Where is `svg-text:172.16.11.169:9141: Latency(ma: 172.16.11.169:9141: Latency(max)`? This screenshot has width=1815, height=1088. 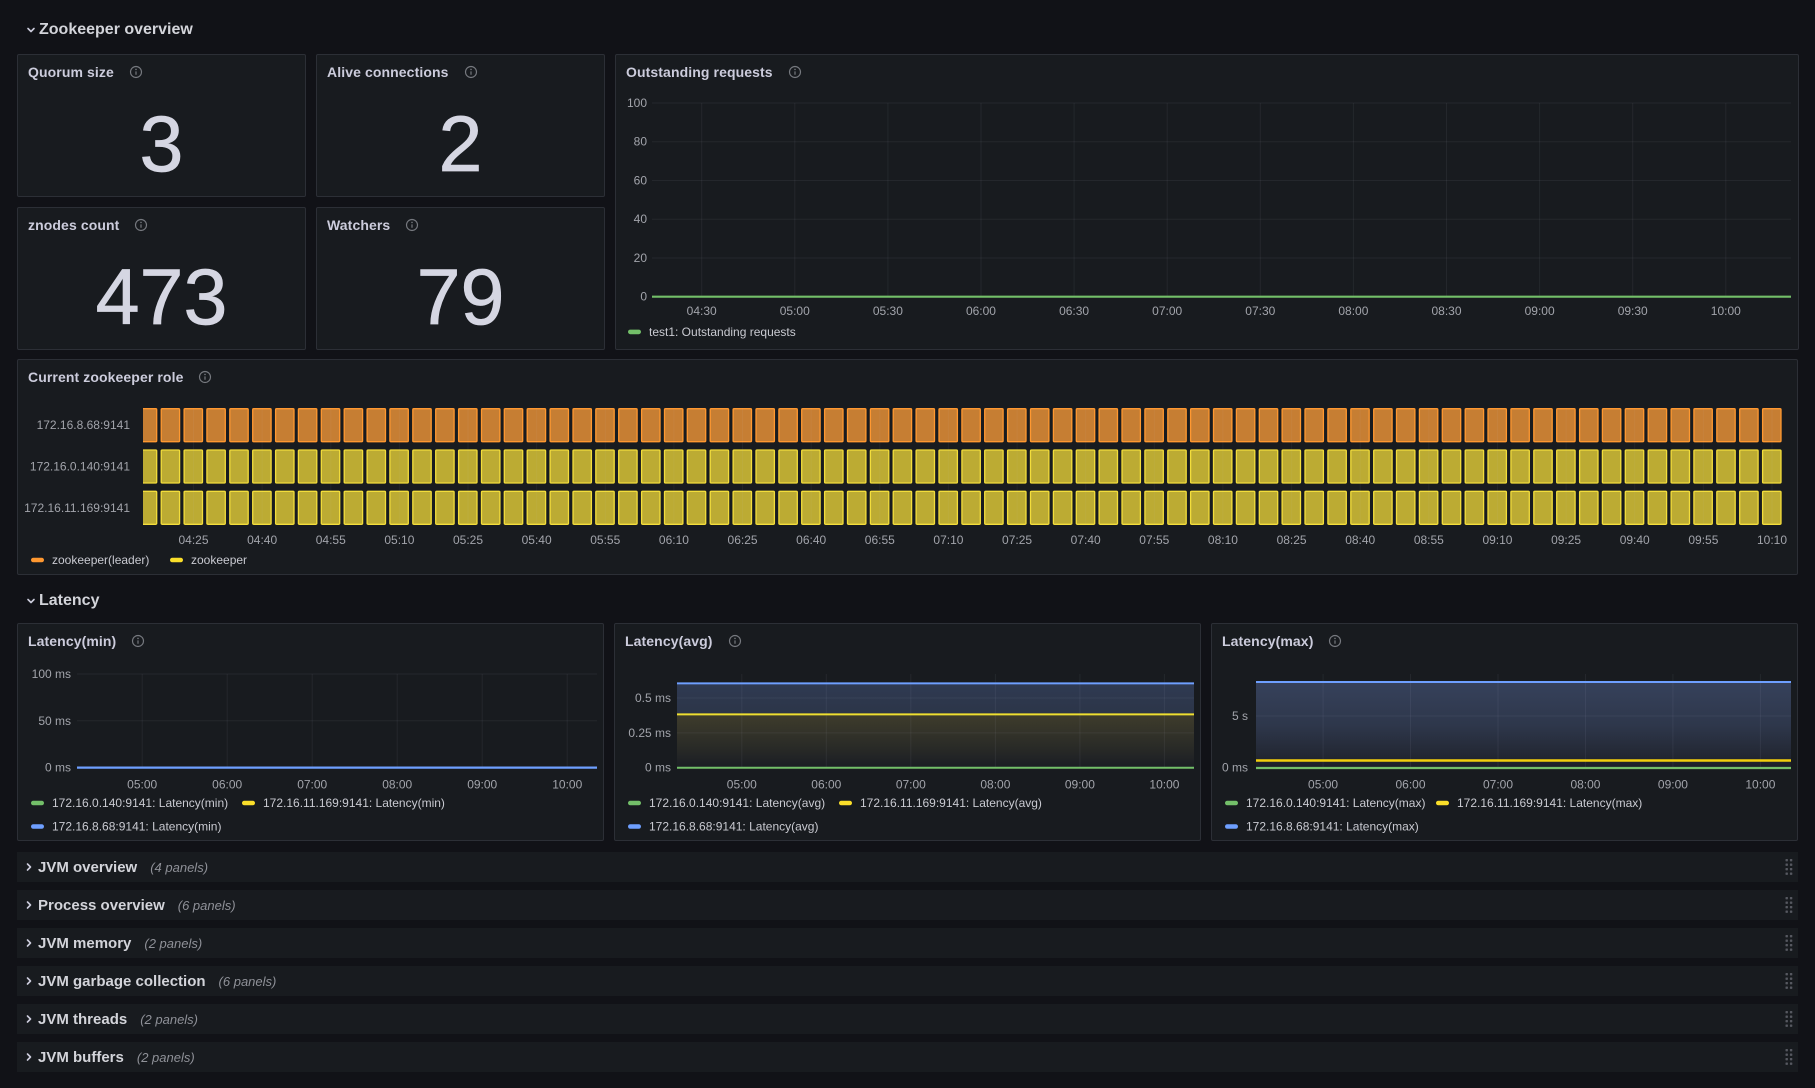 svg-text:172.16.11.169:9141: Latency(ma: 172.16.11.169:9141: Latency(max) is located at coordinates (1549, 803).